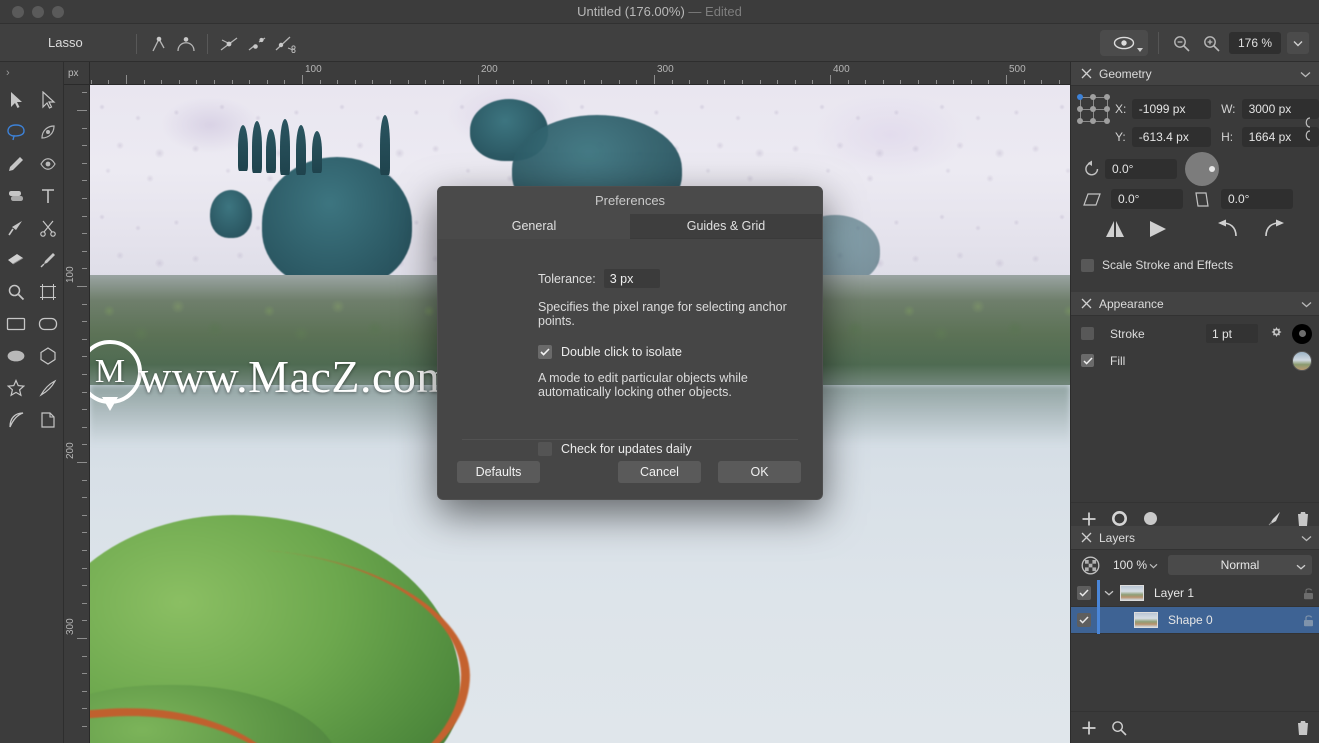 This screenshot has width=1319, height=743. Describe the element at coordinates (48, 356) in the screenshot. I see `polygon-tool` at that location.